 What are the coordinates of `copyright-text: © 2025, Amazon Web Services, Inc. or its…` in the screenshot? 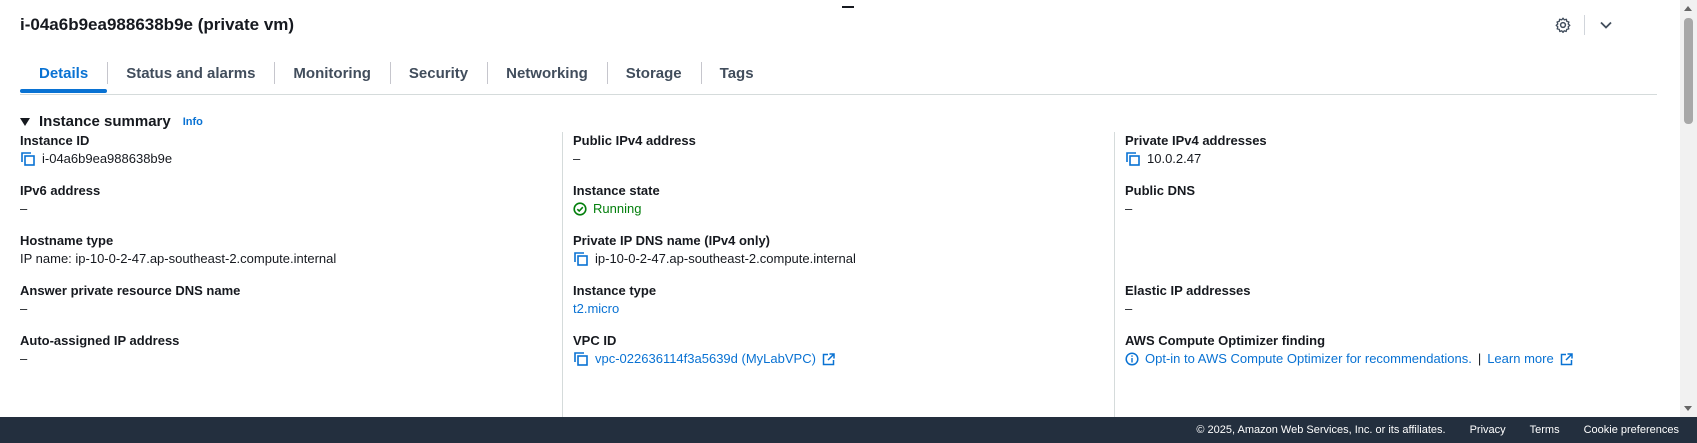 It's located at (1321, 430).